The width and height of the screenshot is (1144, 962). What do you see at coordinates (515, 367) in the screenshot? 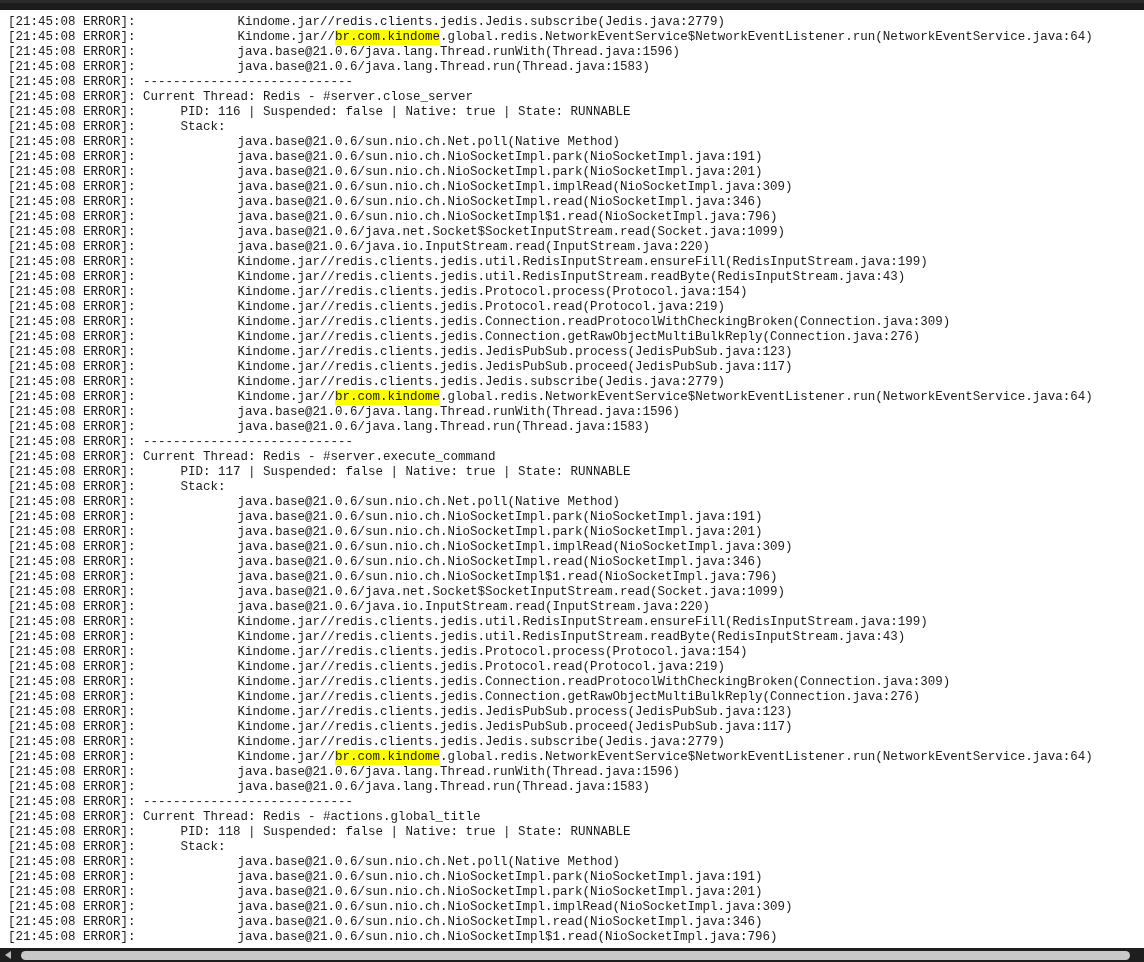
I see `log-message: Kindome.jar//redis.clients.jedis.JedisPubSub.proceed(JedisPubSub.java:117)` at bounding box center [515, 367].